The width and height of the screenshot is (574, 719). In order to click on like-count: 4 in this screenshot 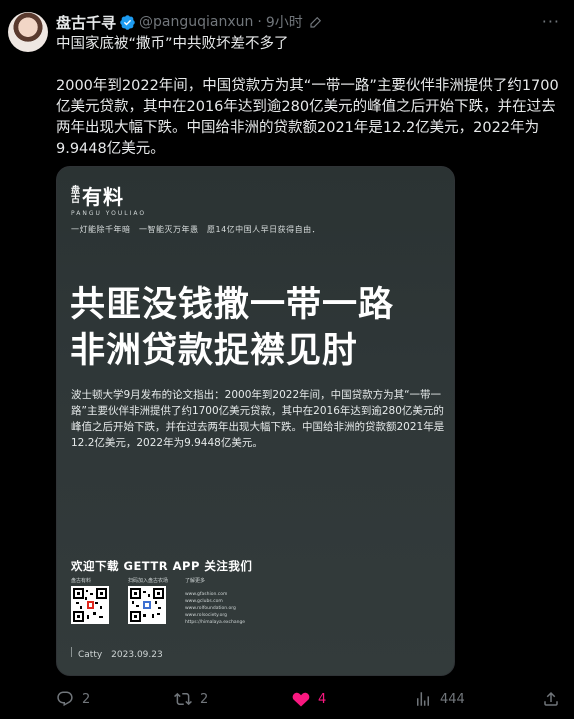, I will do `click(322, 699)`.